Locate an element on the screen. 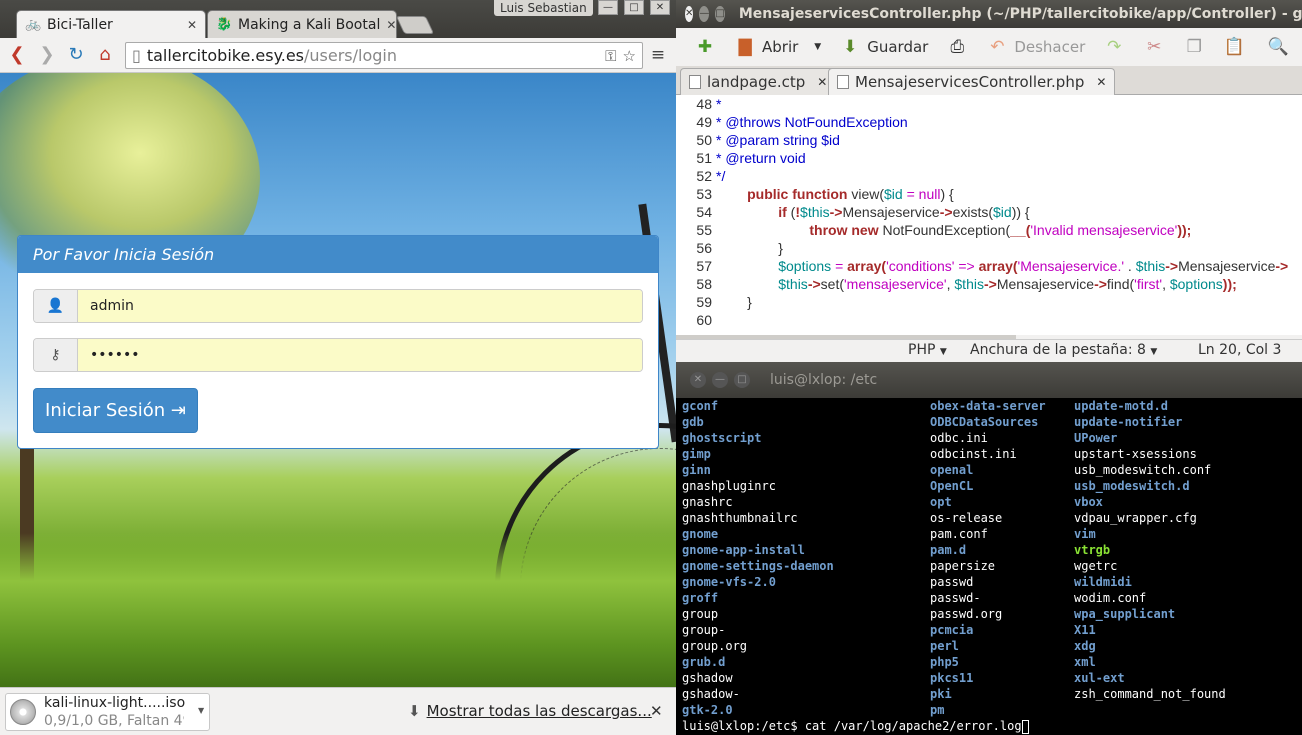 The image size is (1302, 735). terminal-entry: gdb is located at coordinates (693, 422).